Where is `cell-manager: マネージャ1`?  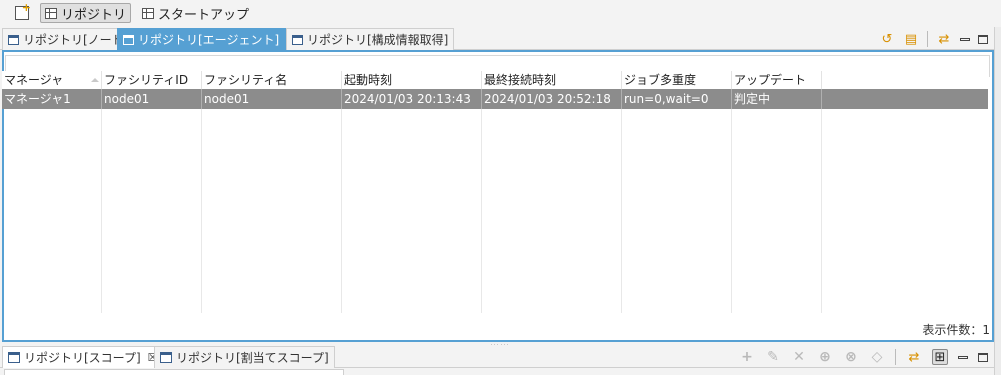
cell-manager: マネージャ1 is located at coordinates (52, 99).